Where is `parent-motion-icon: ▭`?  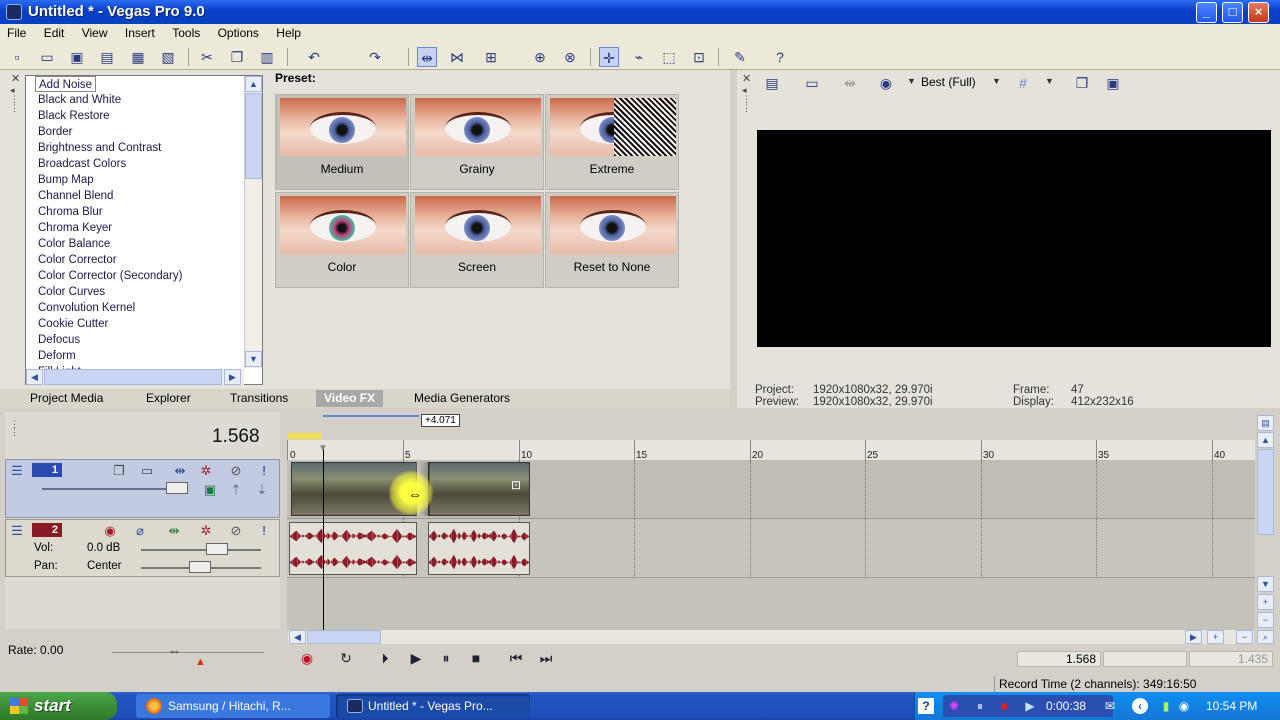
parent-motion-icon: ▭ is located at coordinates (147, 471).